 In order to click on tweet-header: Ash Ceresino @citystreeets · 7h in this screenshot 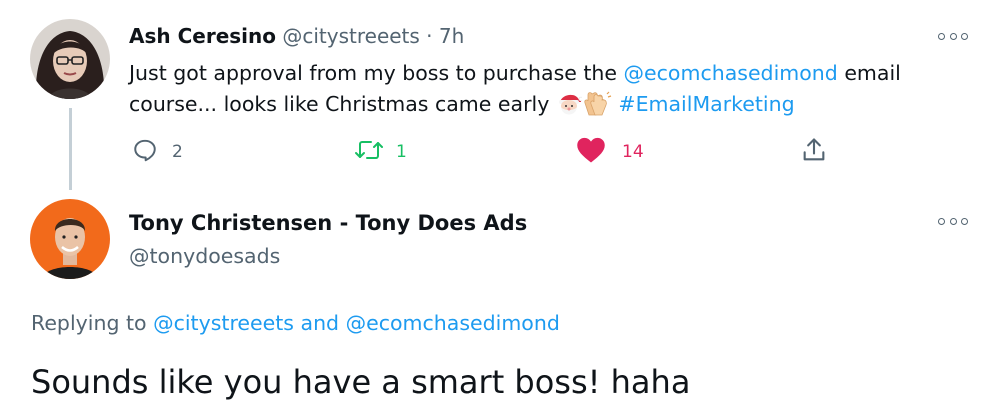, I will do `click(296, 36)`.